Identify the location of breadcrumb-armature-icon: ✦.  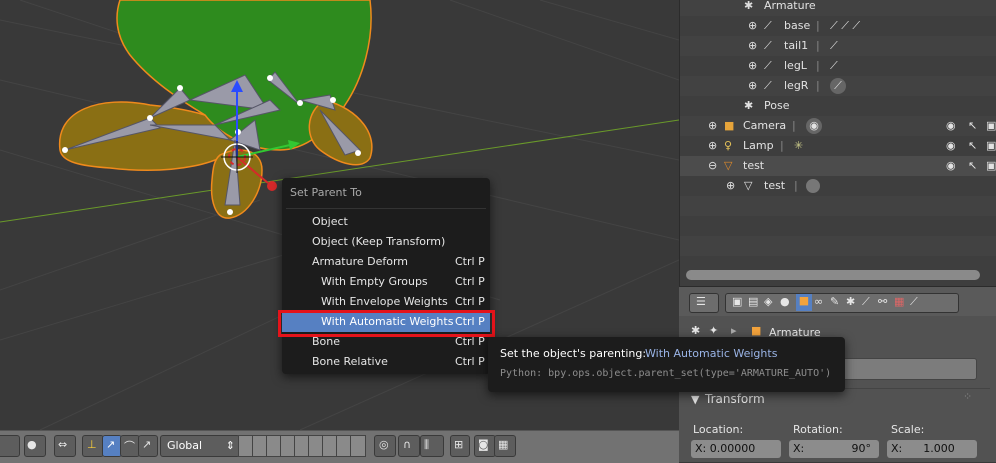
(714, 330).